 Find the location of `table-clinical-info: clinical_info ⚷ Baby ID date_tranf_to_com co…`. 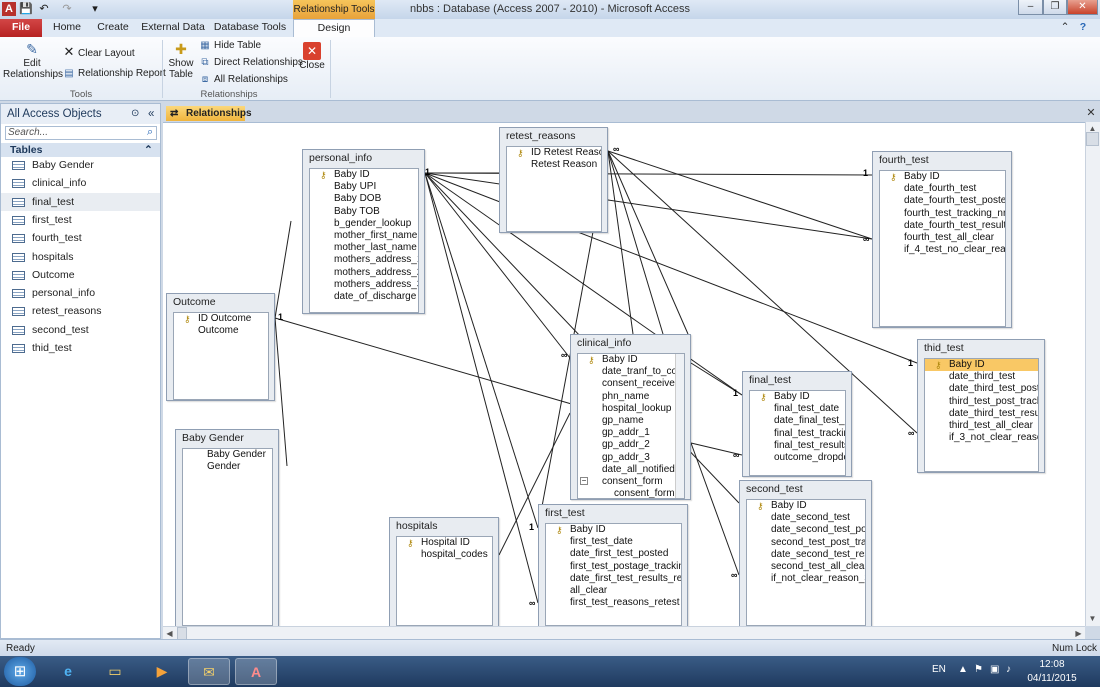

table-clinical-info: clinical_info ⚷ Baby ID date_tranf_to_com co… is located at coordinates (630, 417).